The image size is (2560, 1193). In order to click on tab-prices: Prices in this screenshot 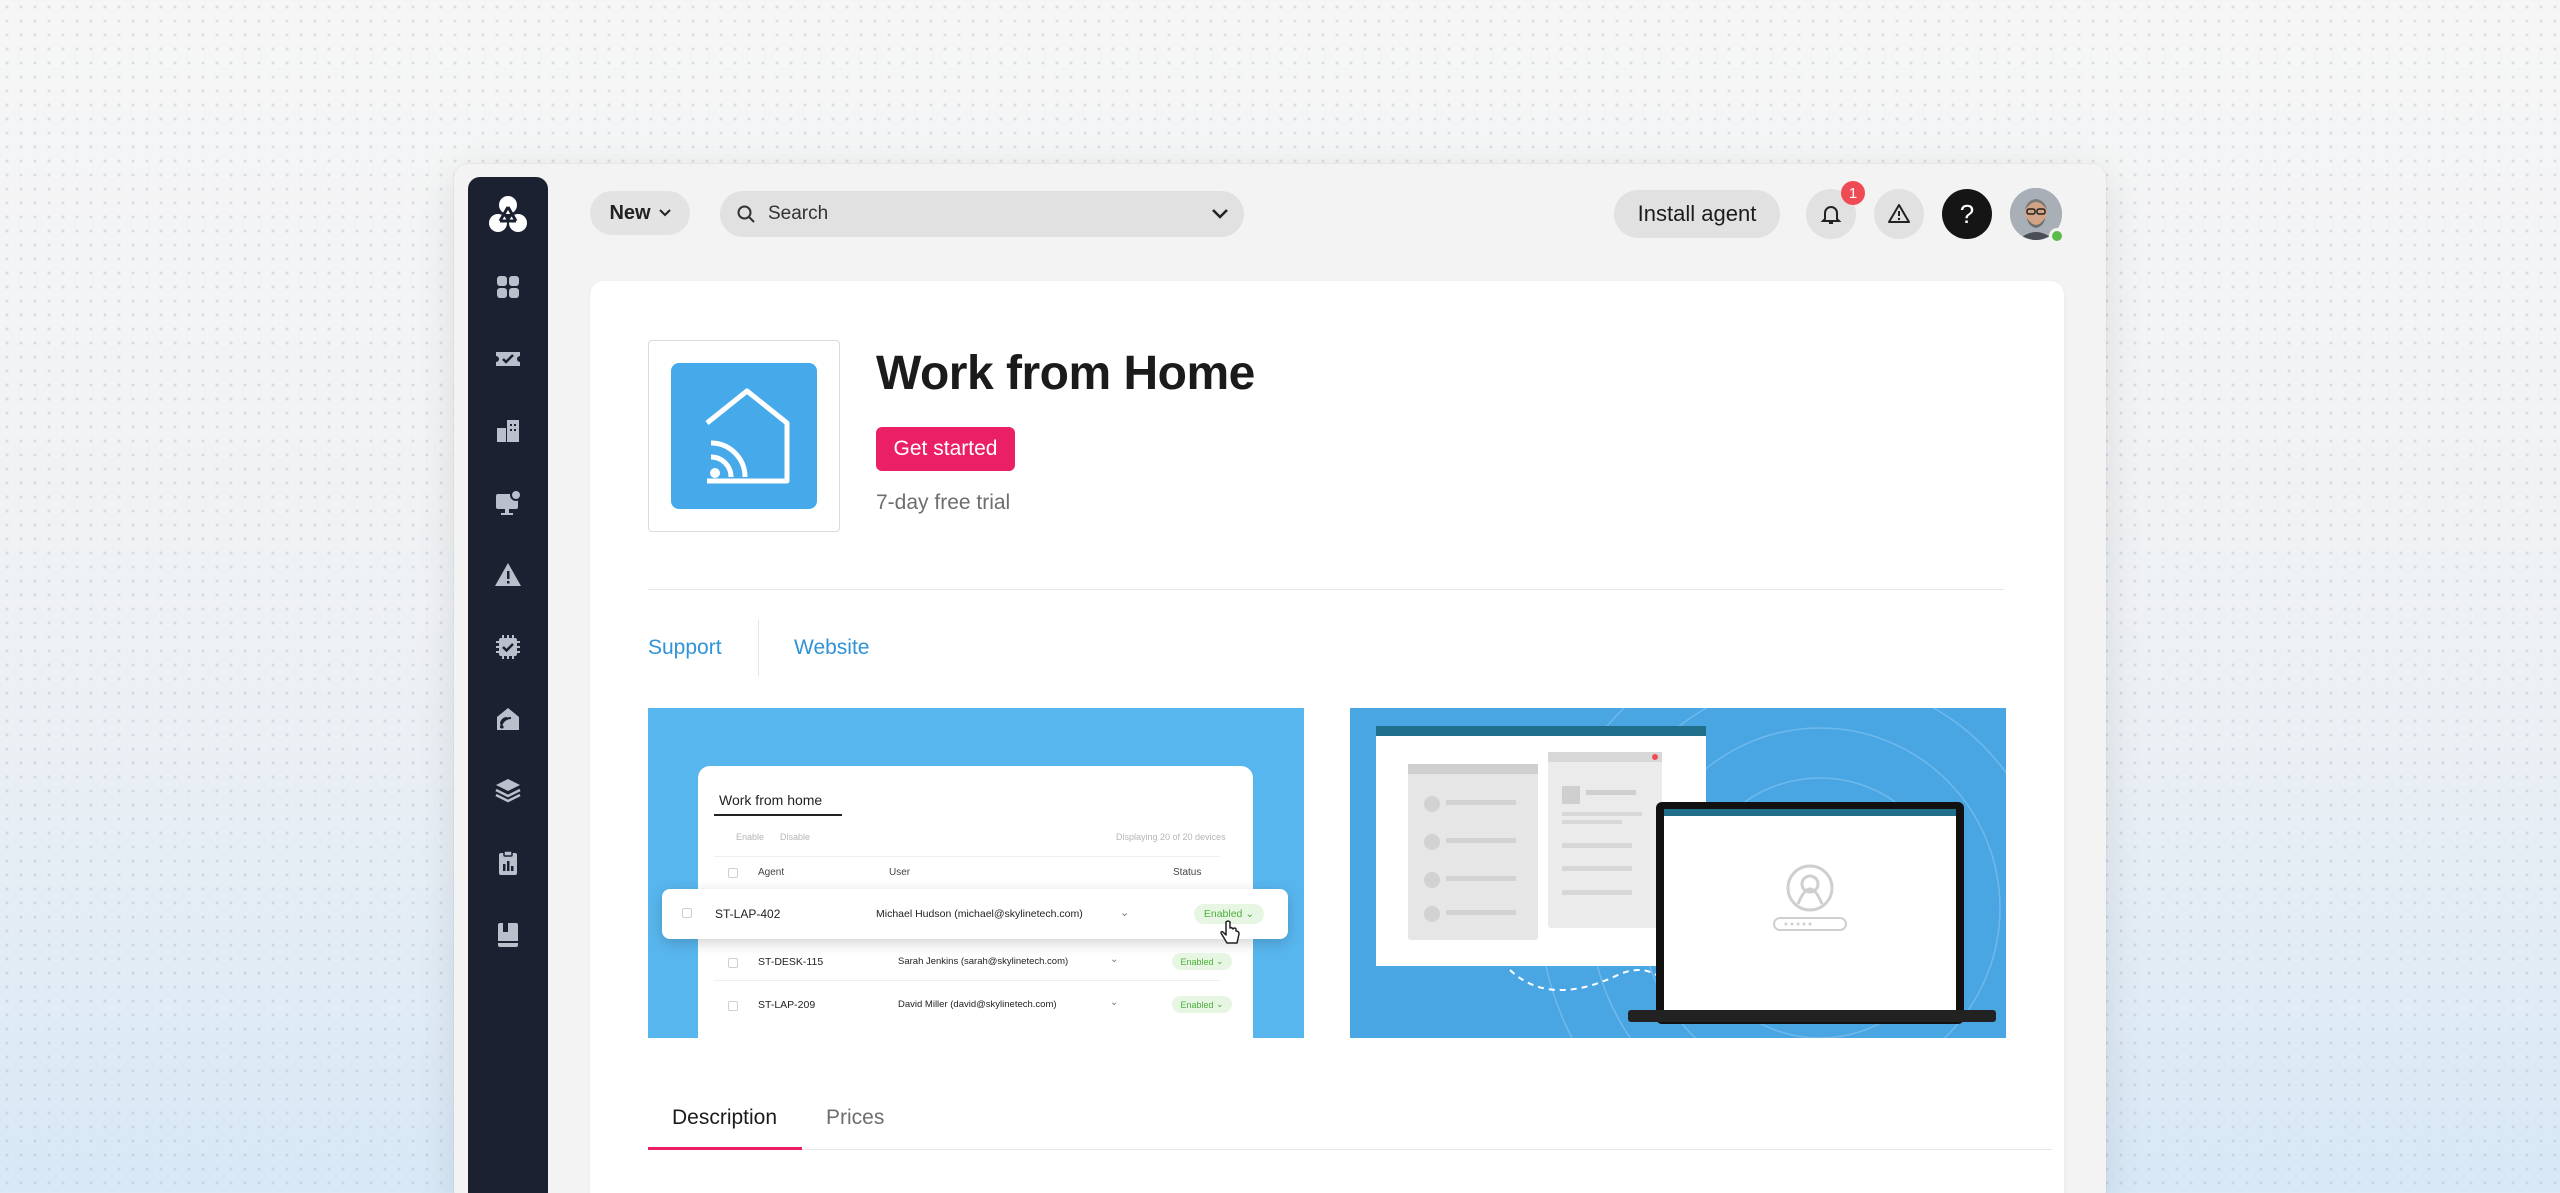, I will do `click(855, 1118)`.